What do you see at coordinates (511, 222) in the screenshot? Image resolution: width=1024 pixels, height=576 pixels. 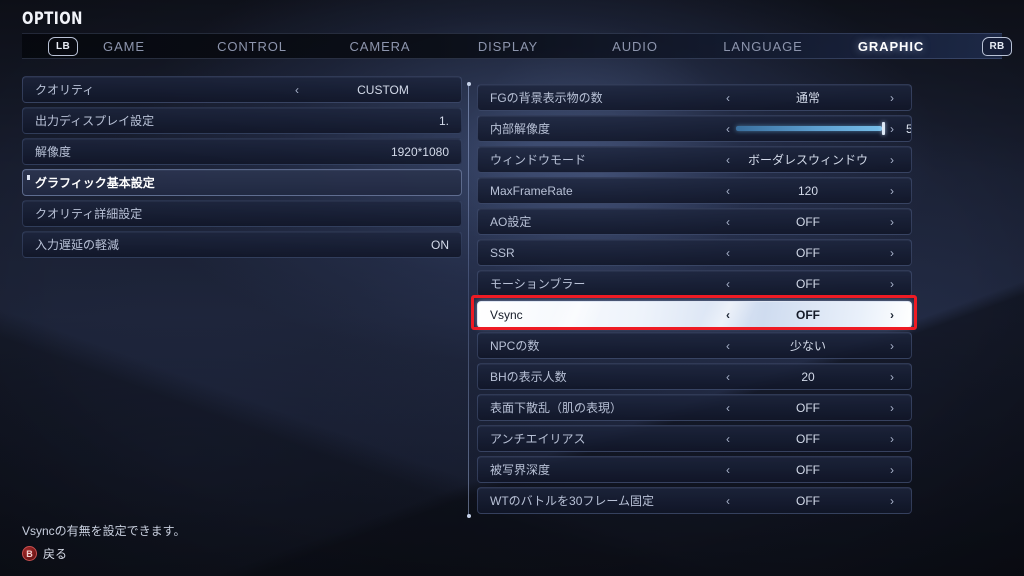 I see `setting-label: AO設定` at bounding box center [511, 222].